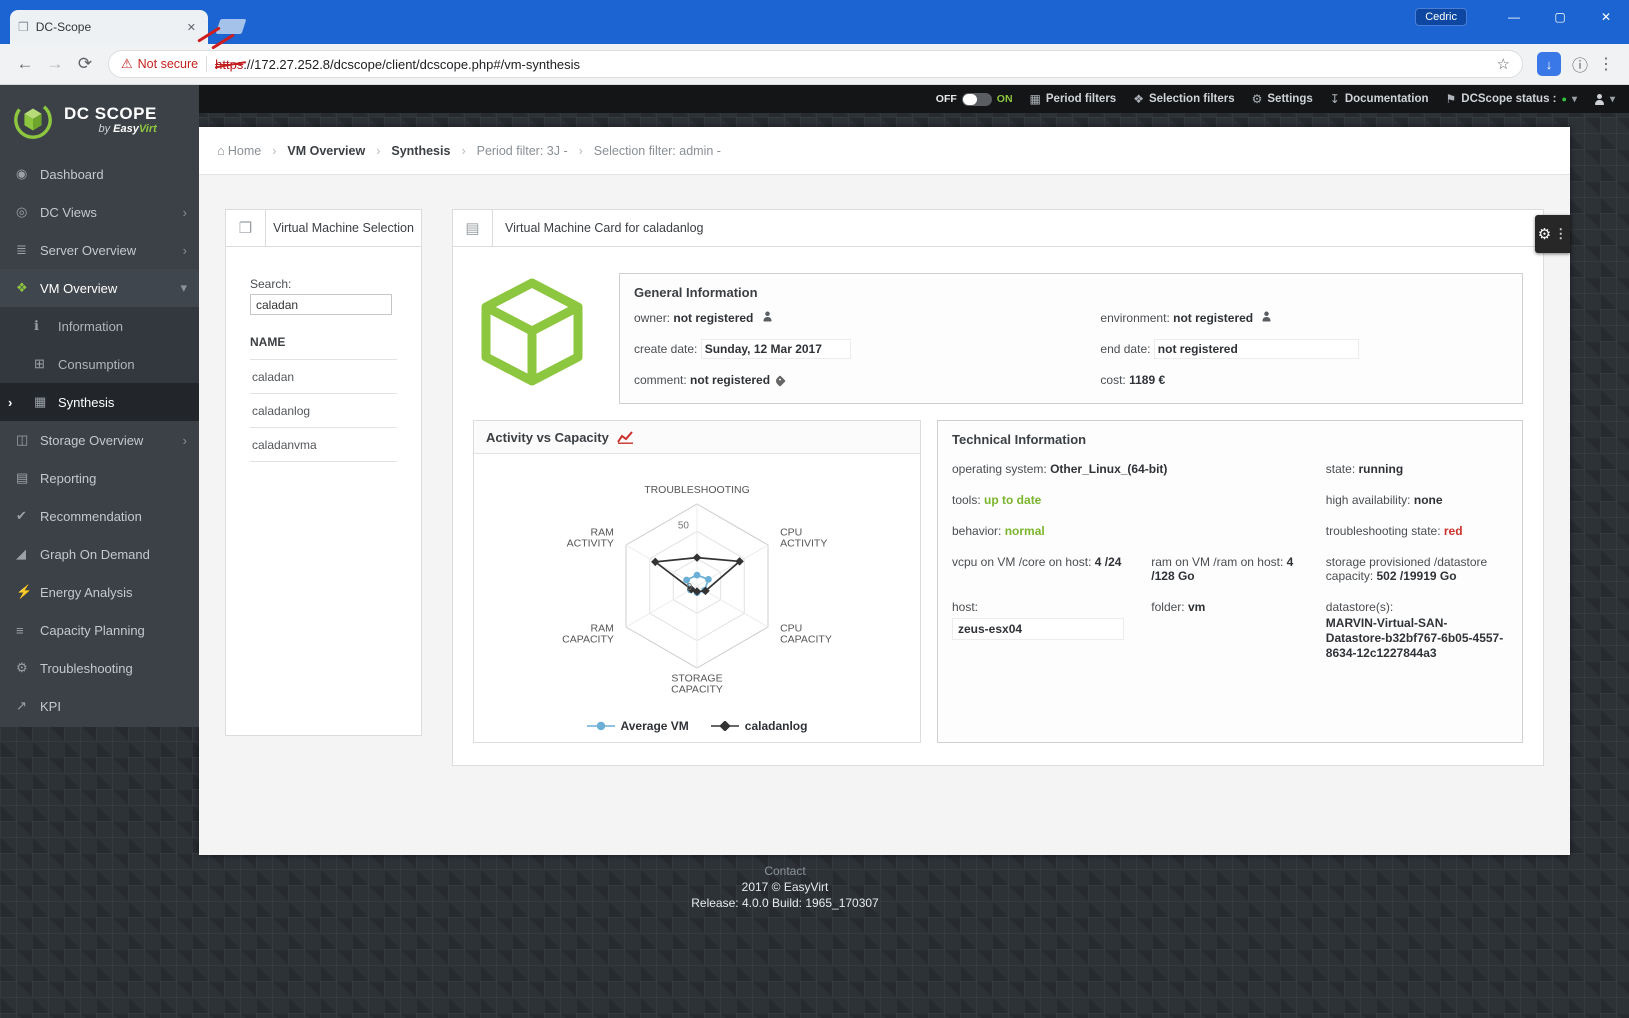  I want to click on svg-text:CPUACTIVITY: CPU ACTIVITY, so click(803, 538).